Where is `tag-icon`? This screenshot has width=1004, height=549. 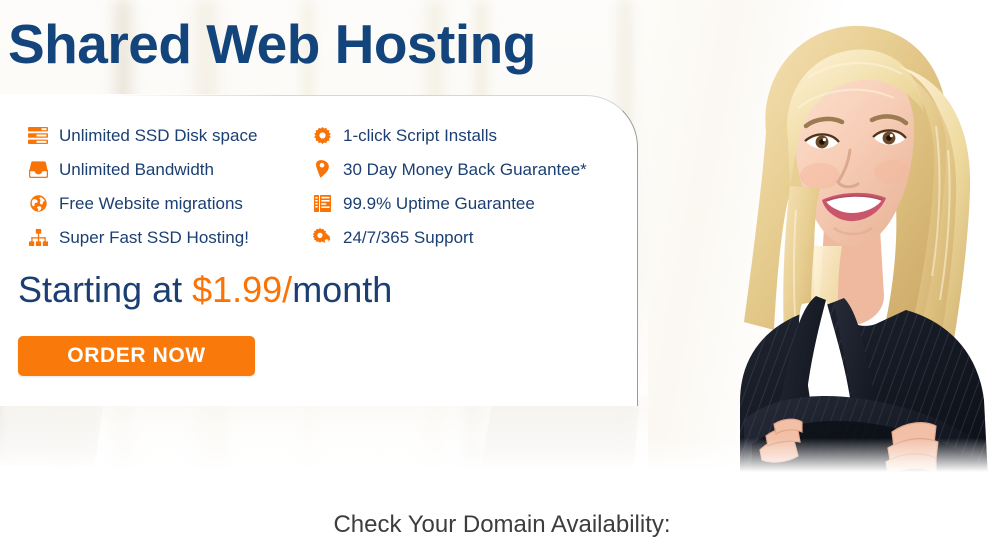 tag-icon is located at coordinates (322, 169).